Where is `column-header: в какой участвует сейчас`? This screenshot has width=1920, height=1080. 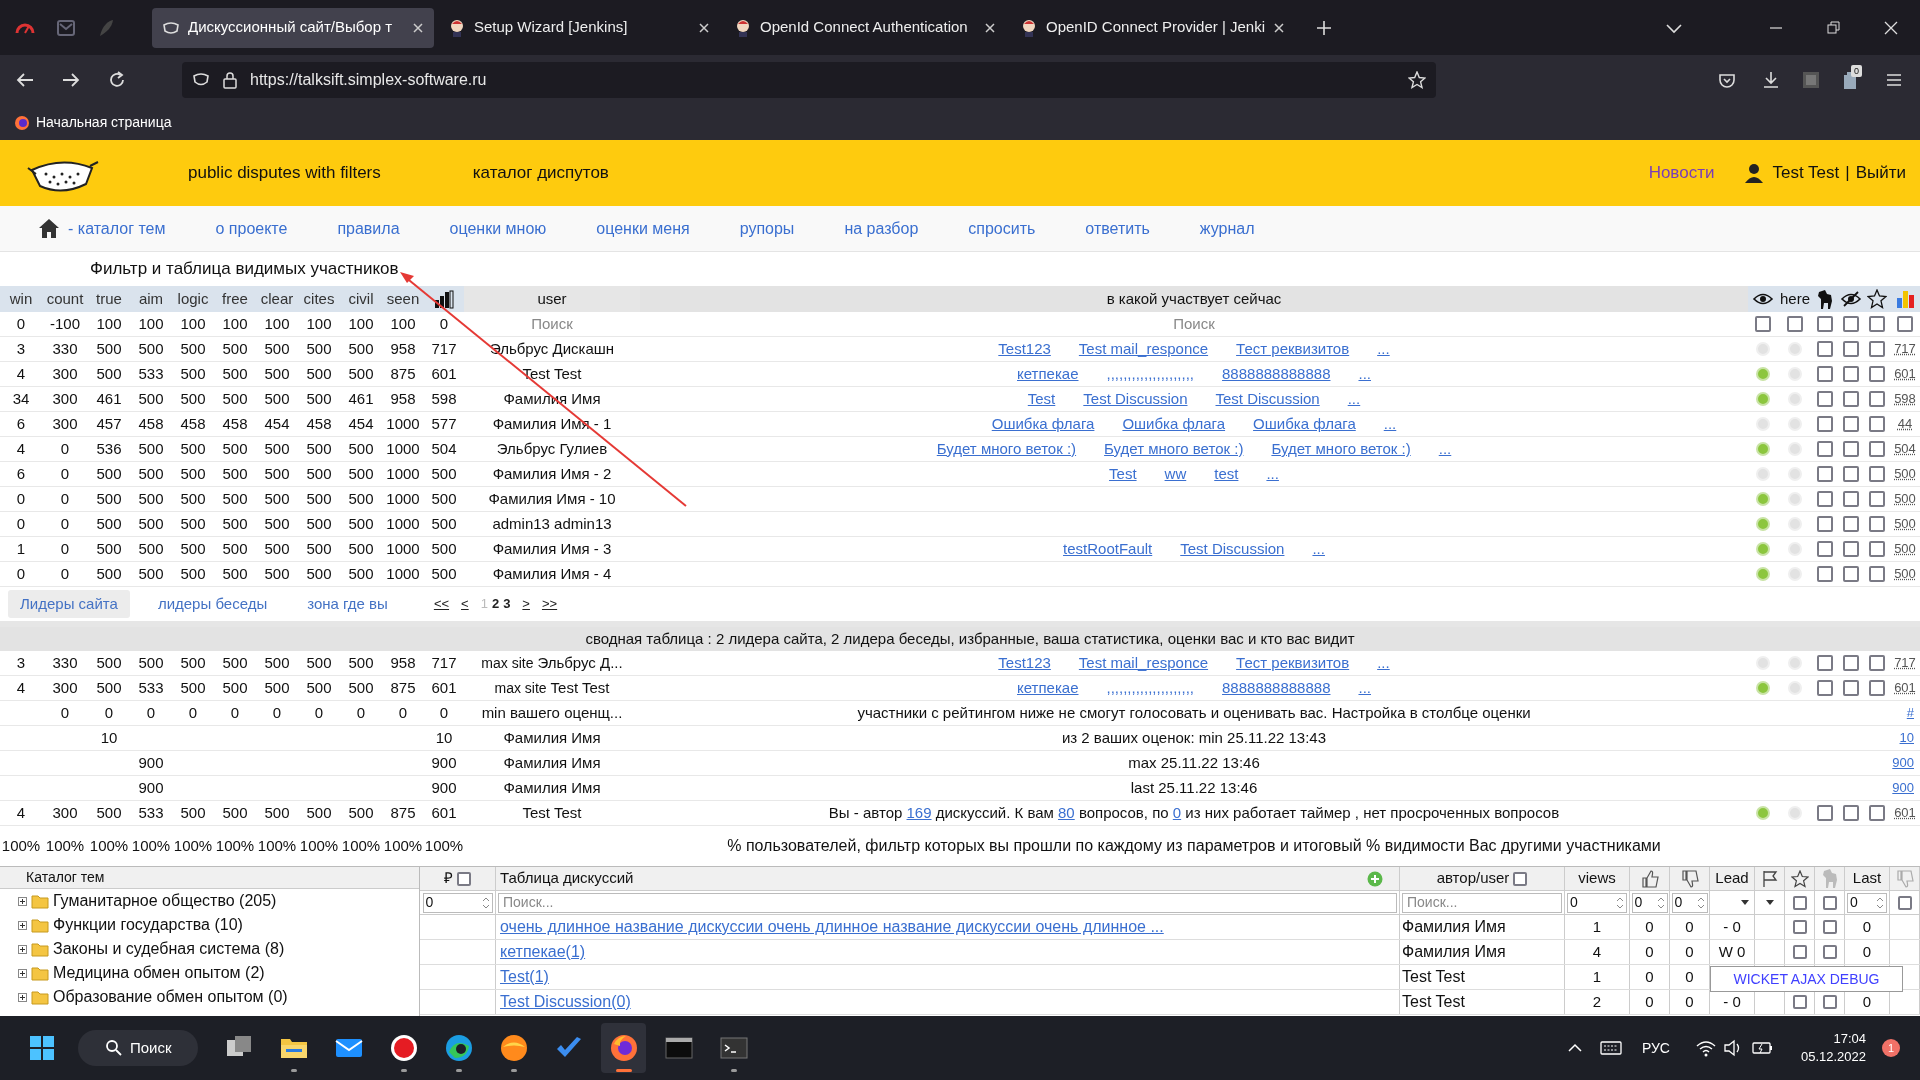
column-header: в какой участвует сейчас is located at coordinates (1194, 299).